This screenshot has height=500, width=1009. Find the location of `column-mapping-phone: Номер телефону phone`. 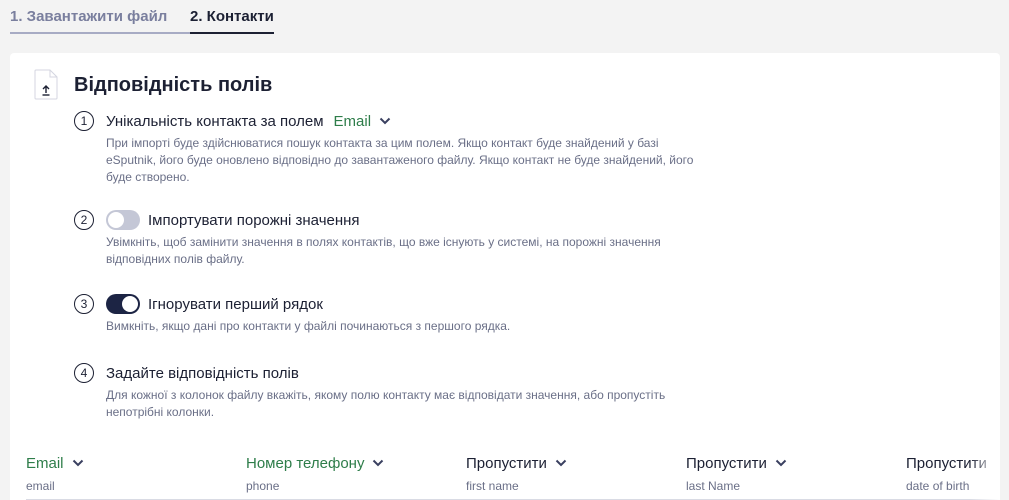

column-mapping-phone: Номер телефону phone is located at coordinates (346, 473).